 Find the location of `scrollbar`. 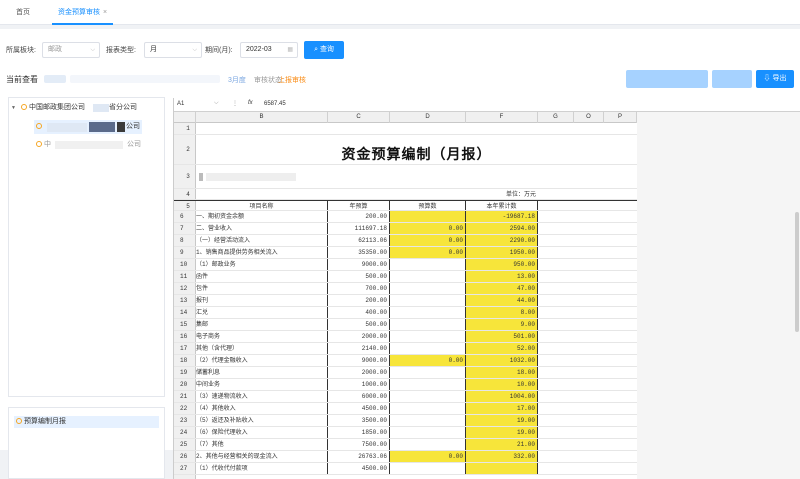

scrollbar is located at coordinates (797, 272).